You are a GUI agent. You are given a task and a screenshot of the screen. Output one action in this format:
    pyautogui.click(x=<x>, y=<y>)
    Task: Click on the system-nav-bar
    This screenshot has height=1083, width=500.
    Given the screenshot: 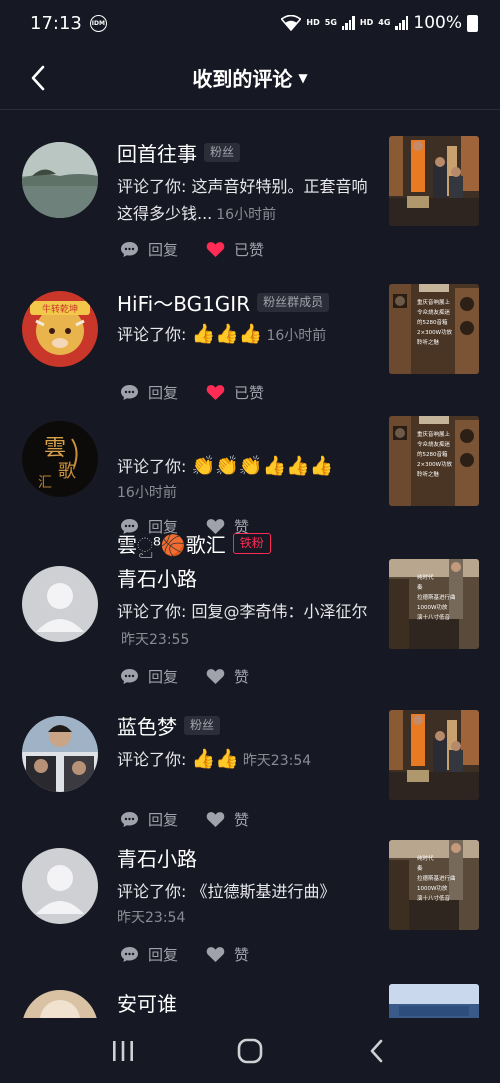 What is the action you would take?
    pyautogui.click(x=250, y=1050)
    